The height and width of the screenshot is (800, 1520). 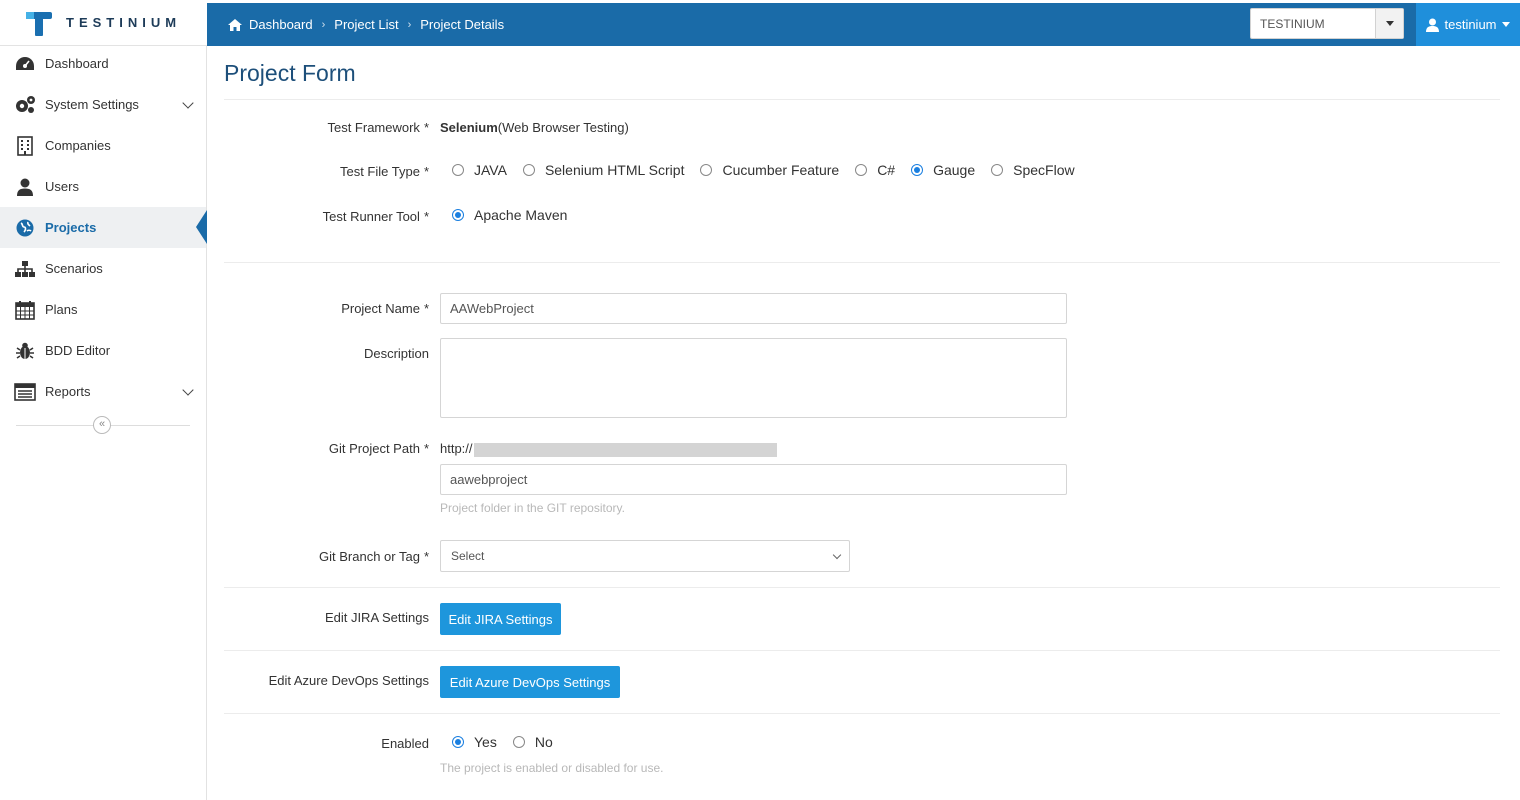 What do you see at coordinates (376, 617) in the screenshot?
I see `jira-settings-label: Edit JIRA Settings` at bounding box center [376, 617].